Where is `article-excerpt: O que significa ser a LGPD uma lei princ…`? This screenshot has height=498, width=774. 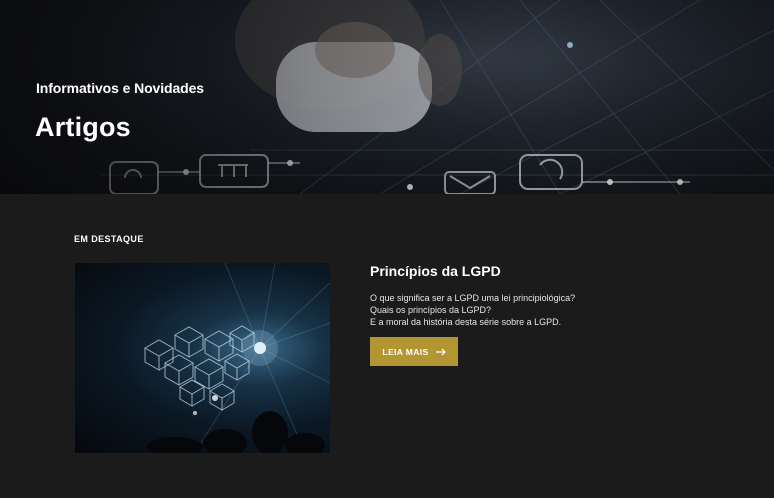 article-excerpt: O que significa ser a LGPD uma lei princ… is located at coordinates (520, 310).